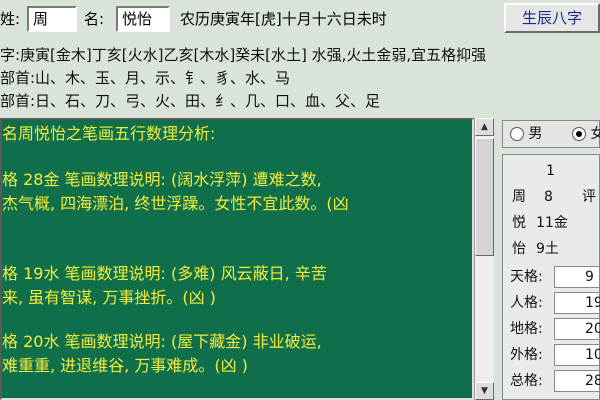 Image resolution: width=600 pixels, height=400 pixels. What do you see at coordinates (592, 329) in the screenshot?
I see `grid-value-text: 20` at bounding box center [592, 329].